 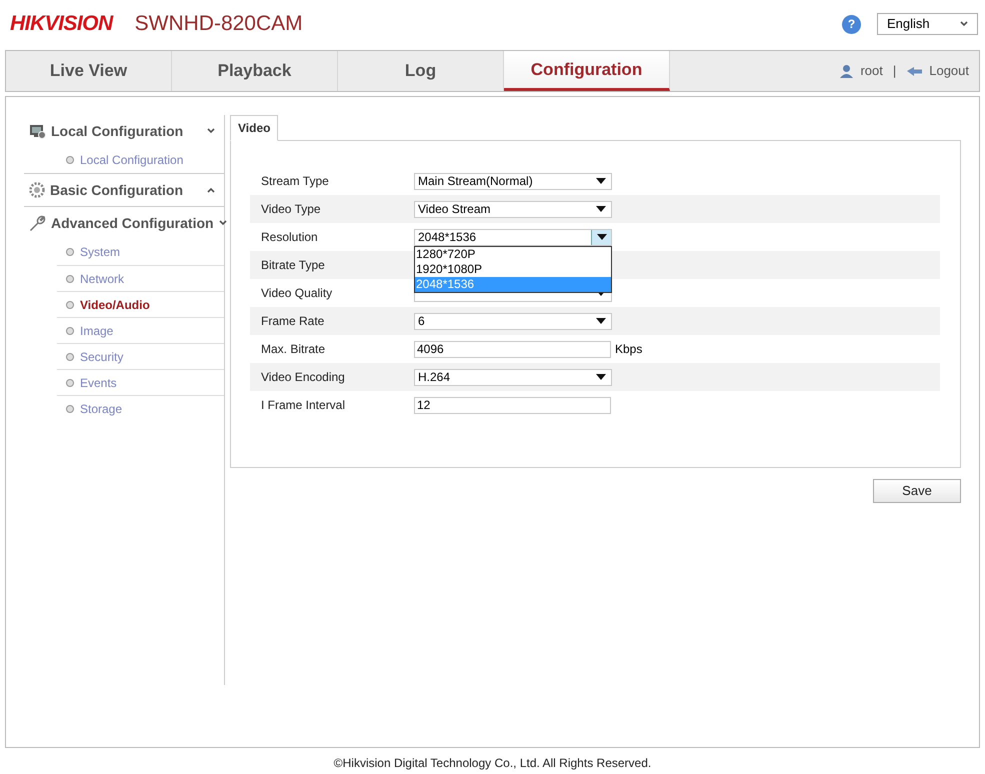 I want to click on field-label: Resolution, so click(x=289, y=237).